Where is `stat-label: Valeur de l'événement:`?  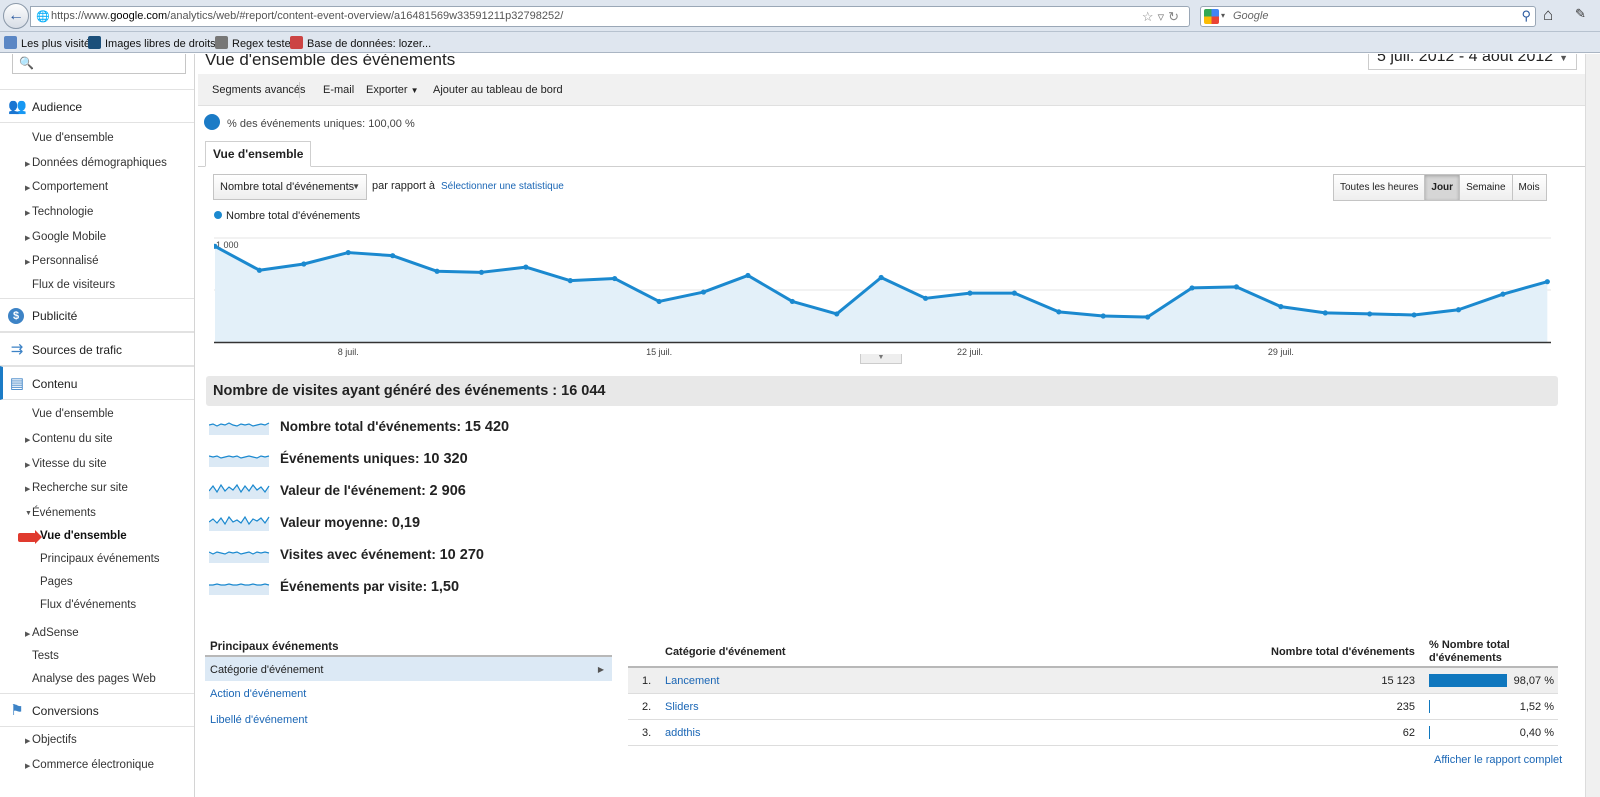
stat-label: Valeur de l'événement: is located at coordinates (353, 490).